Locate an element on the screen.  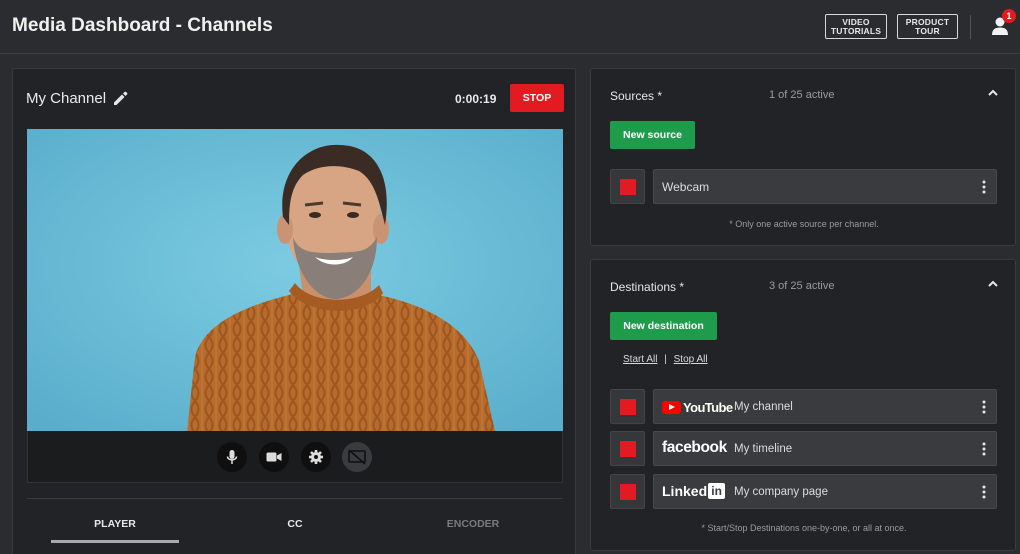
destination-item-linkedin: Linked in My company page is located at coordinates (825, 491).